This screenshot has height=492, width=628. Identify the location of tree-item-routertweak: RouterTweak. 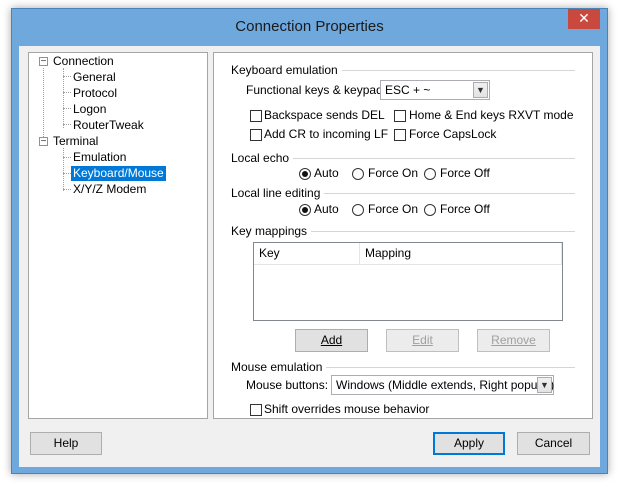
(108, 125).